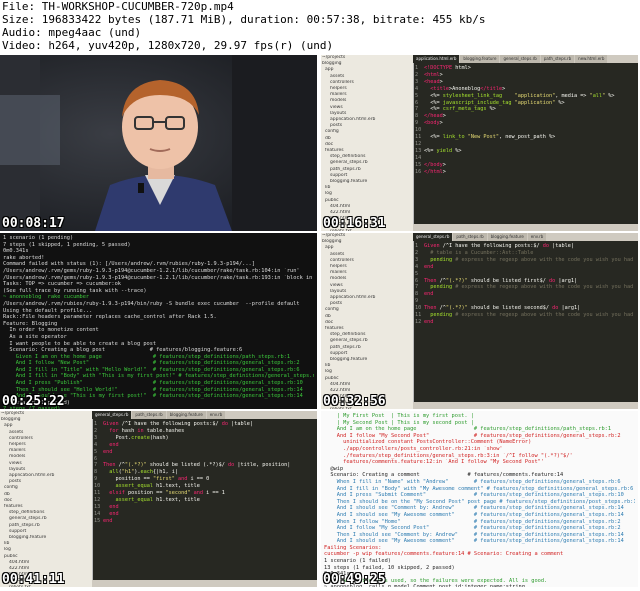 This screenshot has height=591, width=640. What do you see at coordinates (525, 294) in the screenshot?
I see `code-line: 8 end` at bounding box center [525, 294].